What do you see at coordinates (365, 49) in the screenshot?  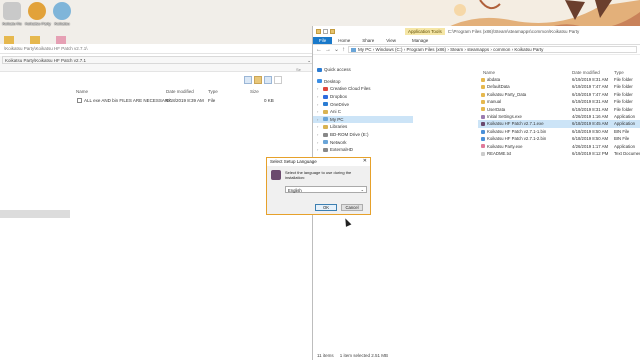 I see `breadcrumb-item: My PC` at bounding box center [365, 49].